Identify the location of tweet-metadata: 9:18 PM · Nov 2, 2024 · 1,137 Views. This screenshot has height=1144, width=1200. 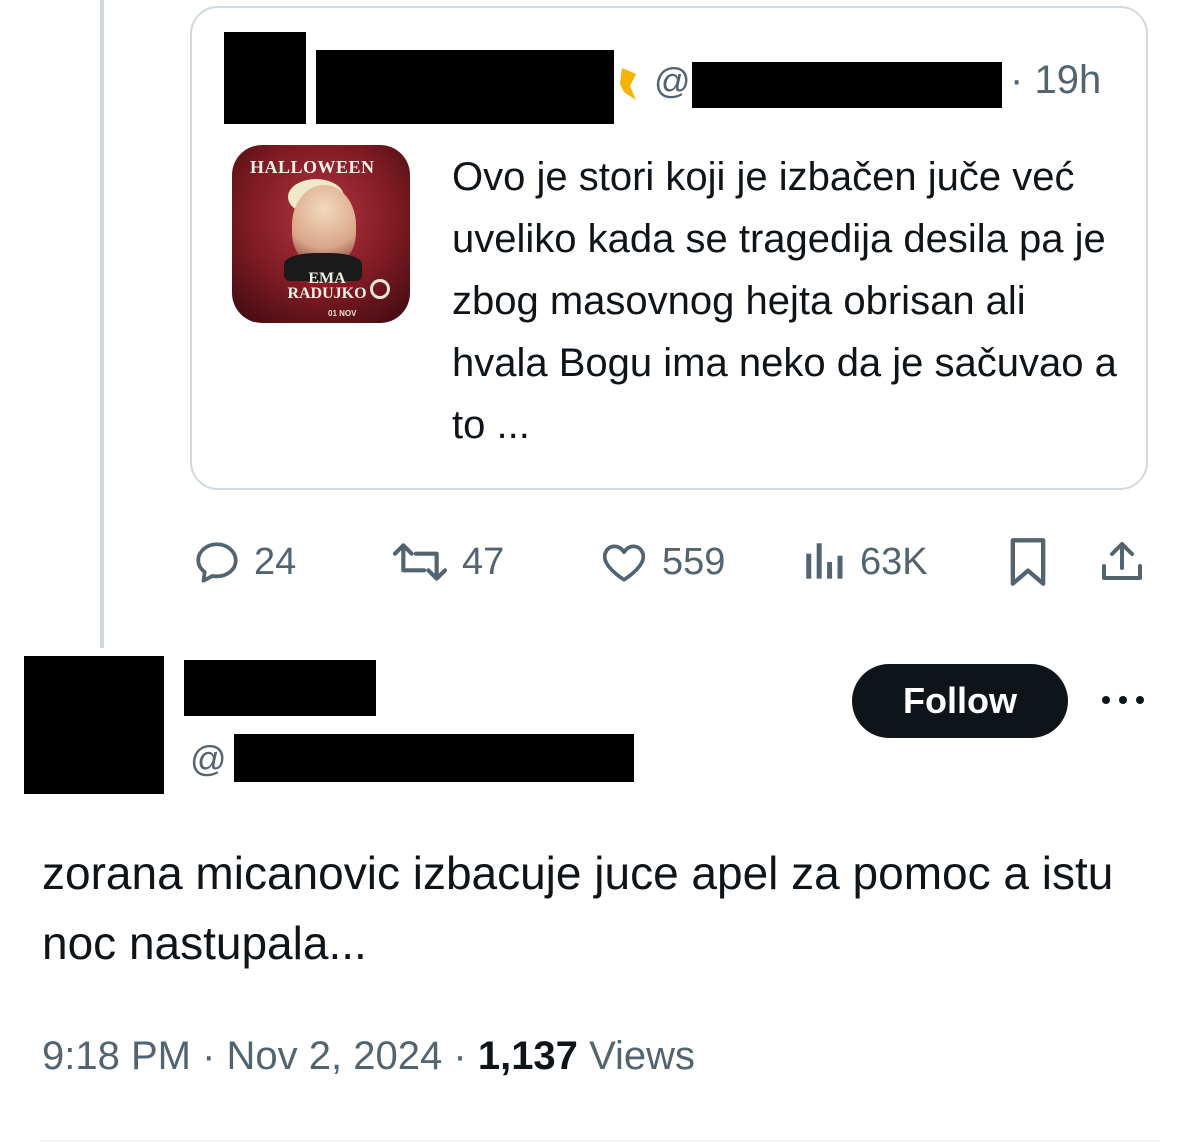
(368, 1056).